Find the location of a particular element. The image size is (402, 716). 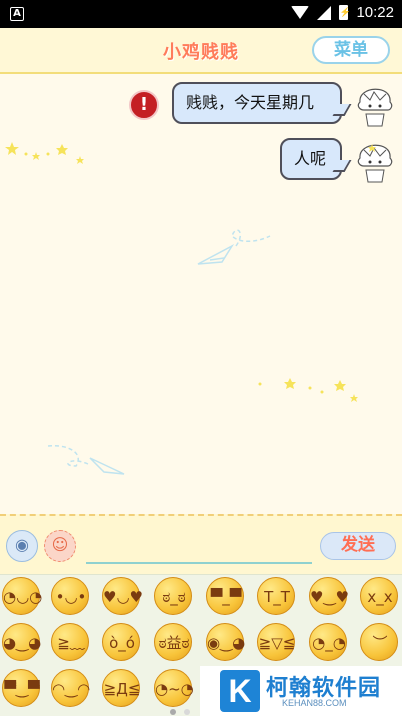

emoji-face-icon: ≧﹏≦ is located at coordinates (70, 656).